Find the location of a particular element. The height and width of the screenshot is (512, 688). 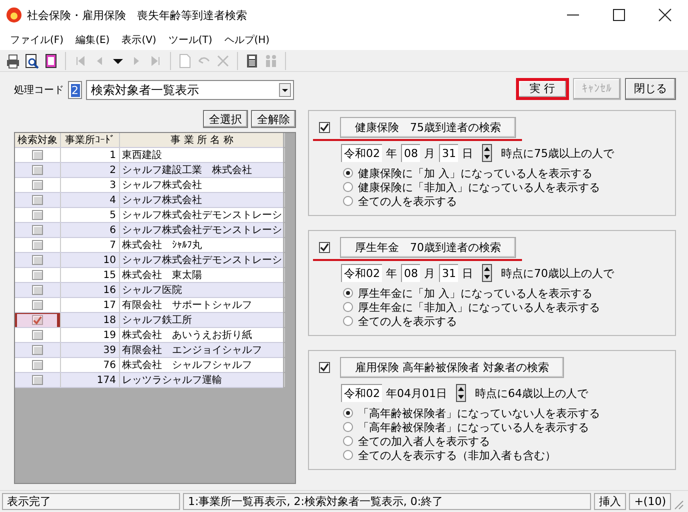

option-label: 全ての加入者人を表示する is located at coordinates (424, 441).